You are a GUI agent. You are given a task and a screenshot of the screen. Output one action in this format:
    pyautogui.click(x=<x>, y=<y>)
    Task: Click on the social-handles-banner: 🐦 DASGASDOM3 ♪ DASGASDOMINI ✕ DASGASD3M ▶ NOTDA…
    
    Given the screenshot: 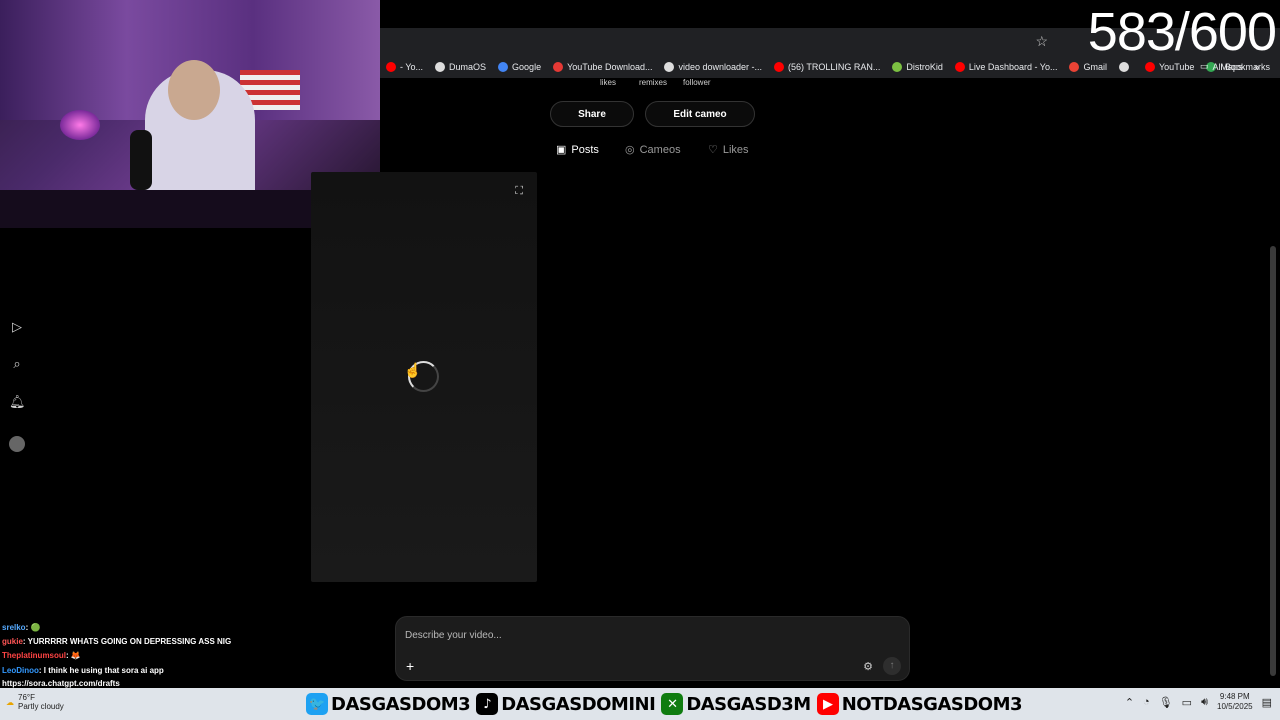 What is the action you would take?
    pyautogui.click(x=664, y=704)
    